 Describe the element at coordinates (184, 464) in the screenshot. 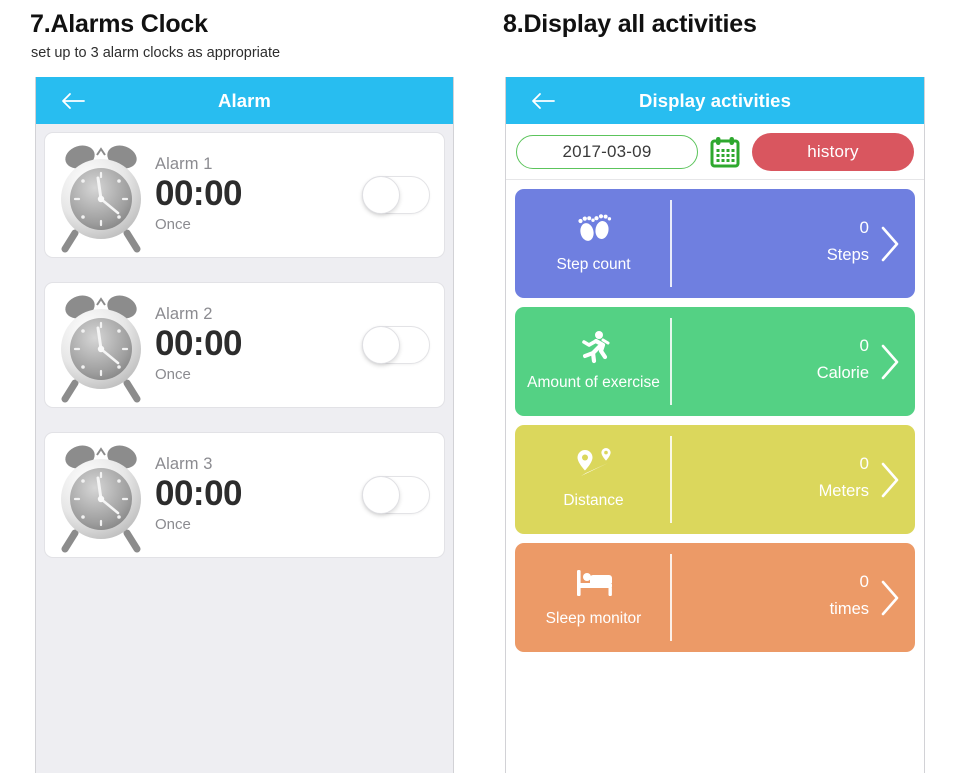

I see `alarm-name: Alarm 3` at that location.